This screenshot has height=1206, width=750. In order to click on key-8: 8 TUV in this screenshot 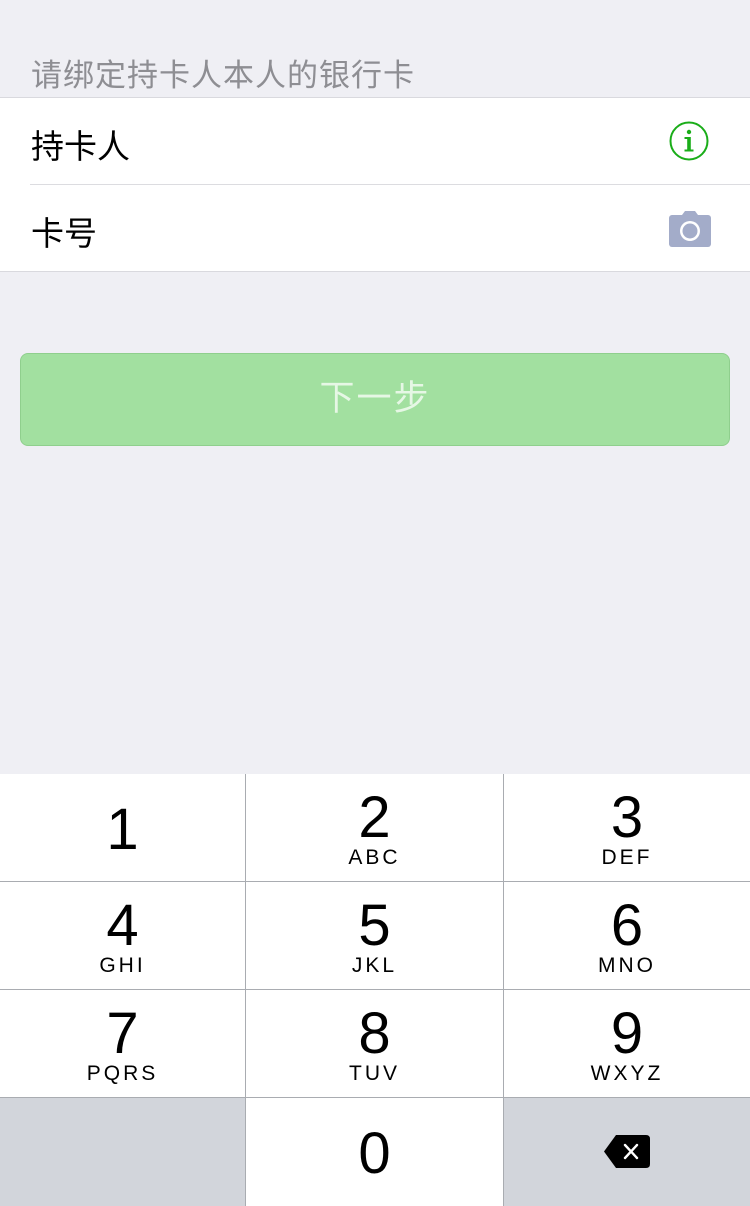, I will do `click(374, 1043)`.